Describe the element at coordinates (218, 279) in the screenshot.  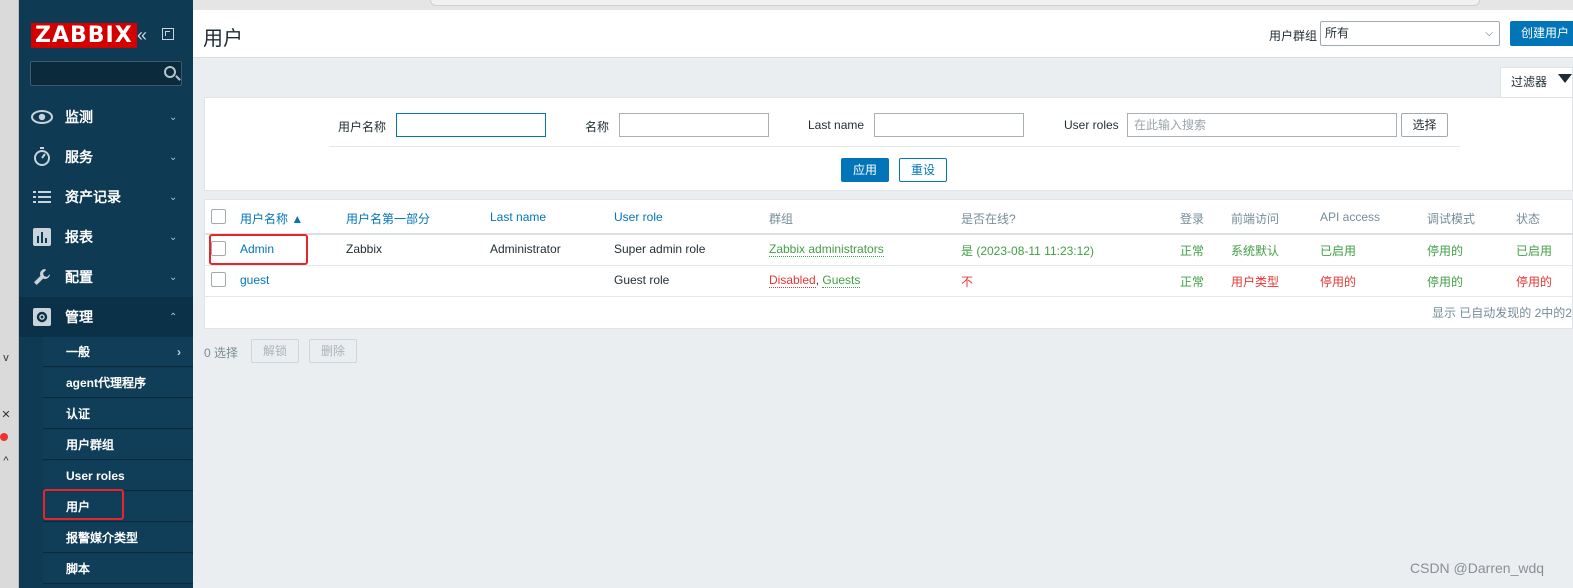
I see `row-checkbox` at that location.